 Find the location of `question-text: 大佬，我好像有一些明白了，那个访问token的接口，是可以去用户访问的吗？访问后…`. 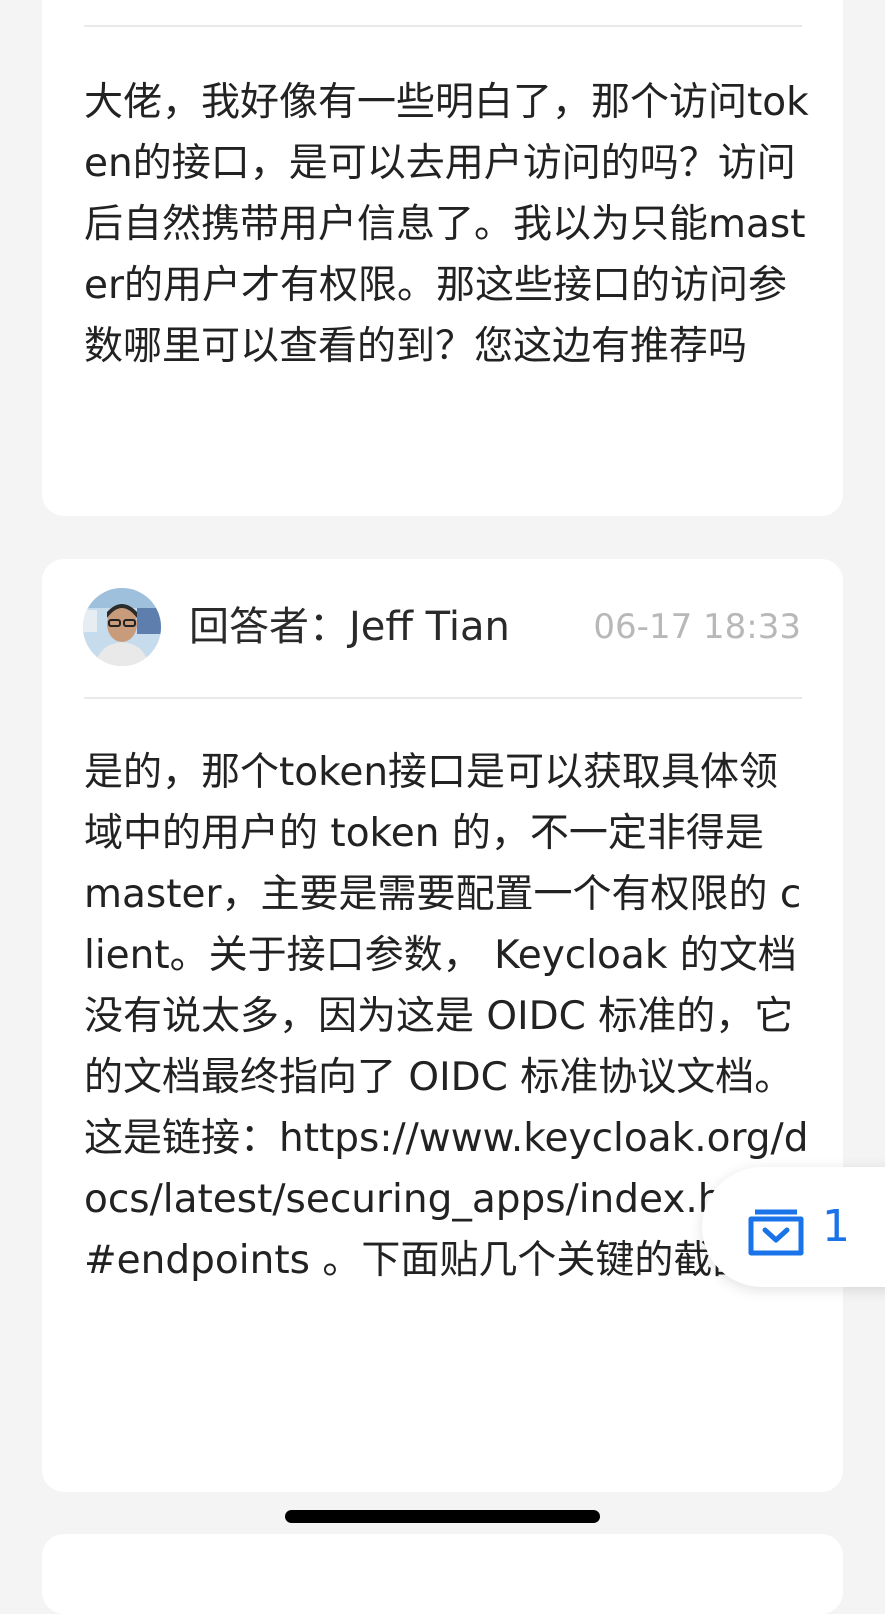

question-text: 大佬，我好像有一些明白了，那个访问token的接口，是可以去用户访问的吗？访问后… is located at coordinates (446, 224).